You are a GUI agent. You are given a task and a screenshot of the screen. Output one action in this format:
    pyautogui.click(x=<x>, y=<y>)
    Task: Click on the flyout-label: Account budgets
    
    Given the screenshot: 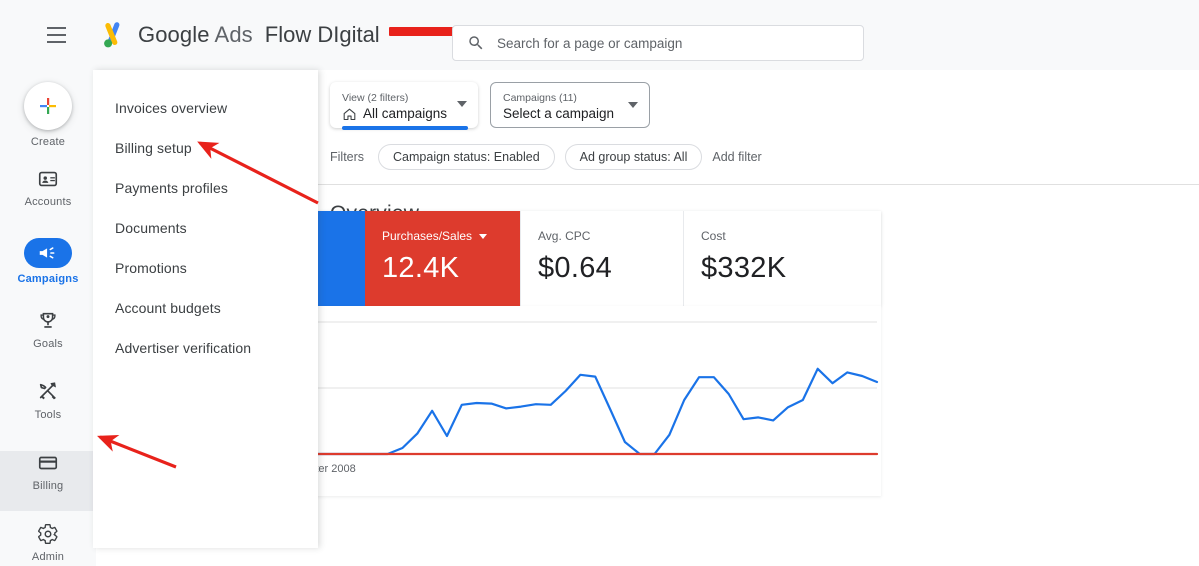 What is the action you would take?
    pyautogui.click(x=168, y=308)
    